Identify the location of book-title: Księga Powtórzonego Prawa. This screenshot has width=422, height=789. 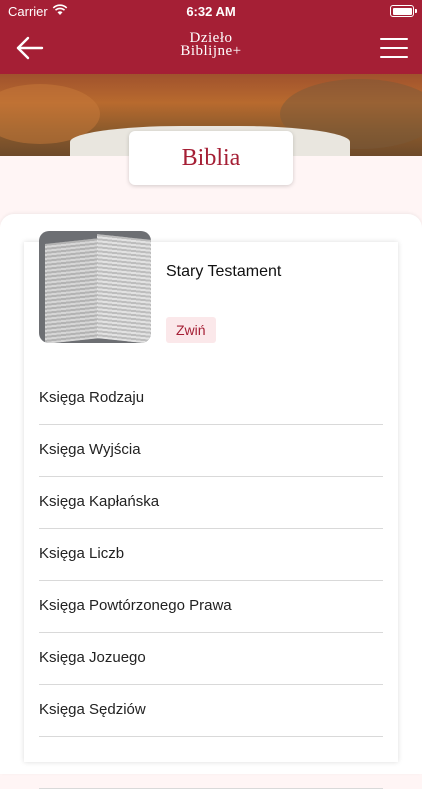
(135, 605).